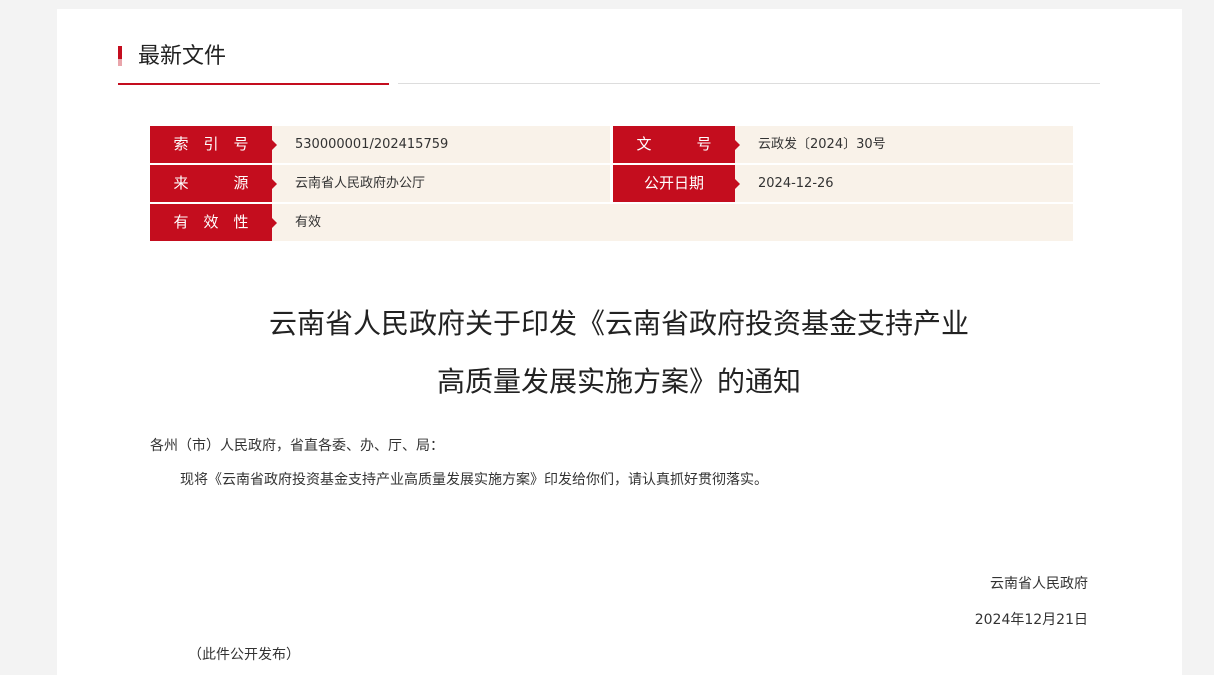 The height and width of the screenshot is (675, 1214). What do you see at coordinates (843, 183) in the screenshot?
I see `meta-cell-publish-date: 公开日期 2024-12-26` at bounding box center [843, 183].